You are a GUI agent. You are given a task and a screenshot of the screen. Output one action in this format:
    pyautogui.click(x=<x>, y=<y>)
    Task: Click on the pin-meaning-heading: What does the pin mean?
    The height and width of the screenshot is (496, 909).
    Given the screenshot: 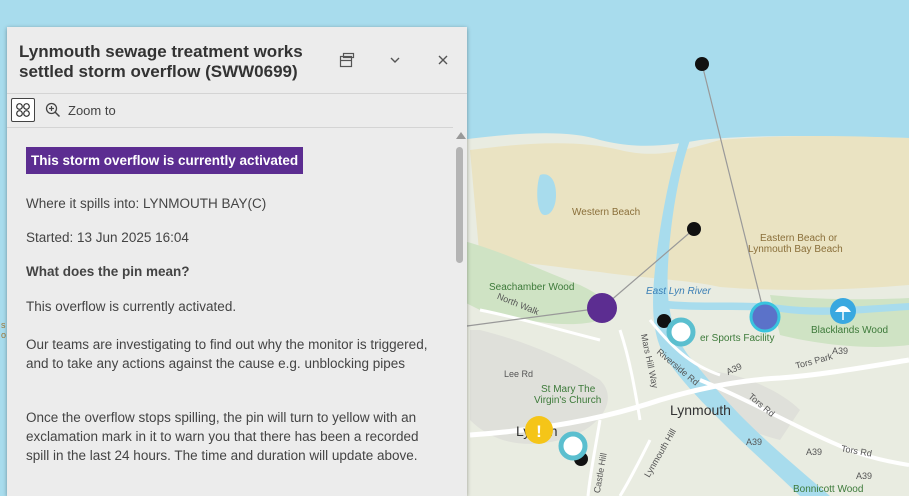 What is the action you would take?
    pyautogui.click(x=108, y=271)
    